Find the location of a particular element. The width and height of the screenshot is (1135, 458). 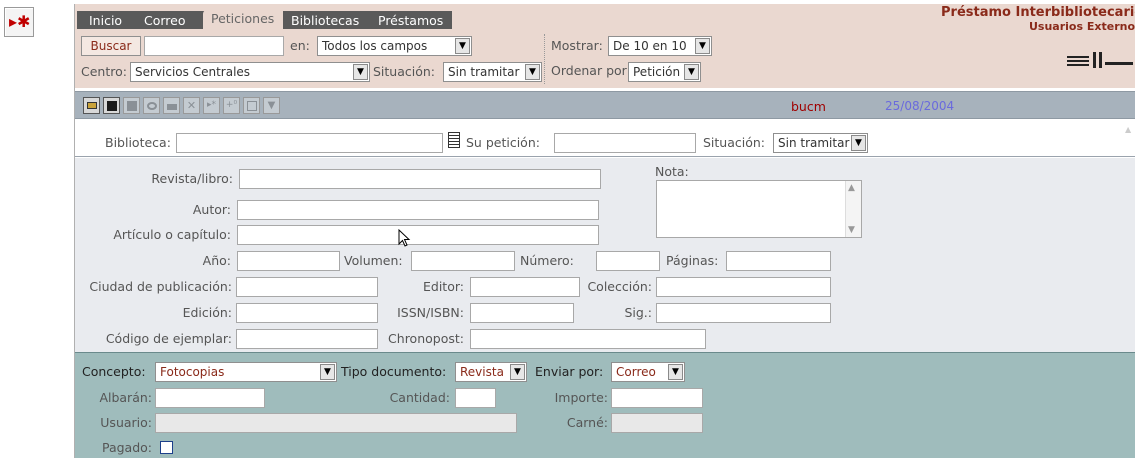

coleccion-input is located at coordinates (743, 287).